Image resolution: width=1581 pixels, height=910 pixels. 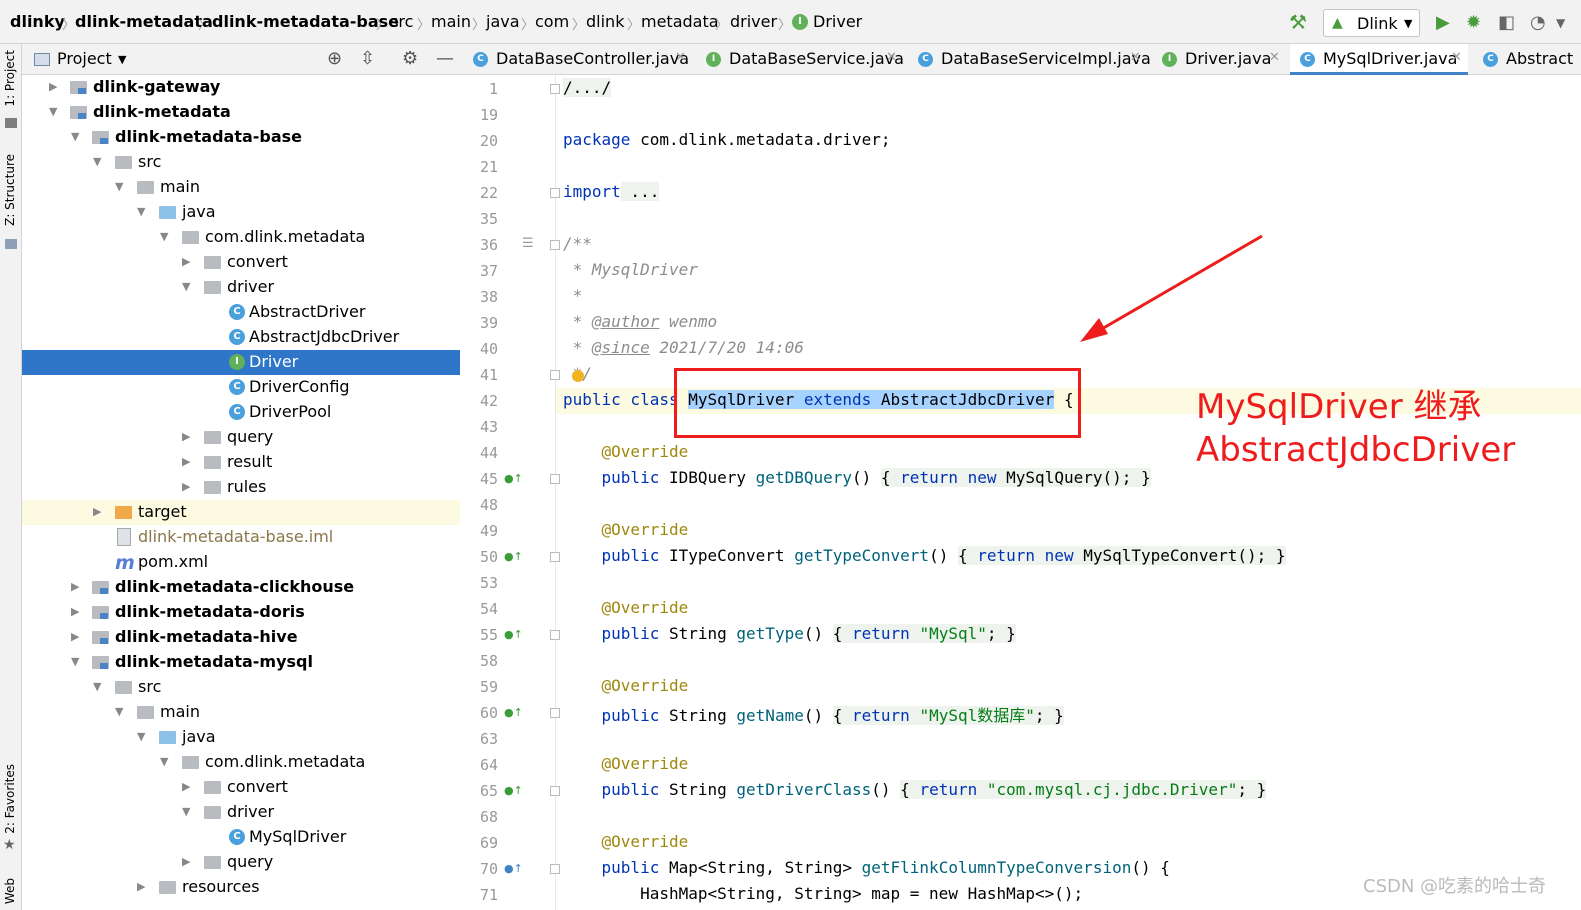 I want to click on annotation-text: MySqlDriver 继承 AbstractJdbcDriver, so click(x=1355, y=429).